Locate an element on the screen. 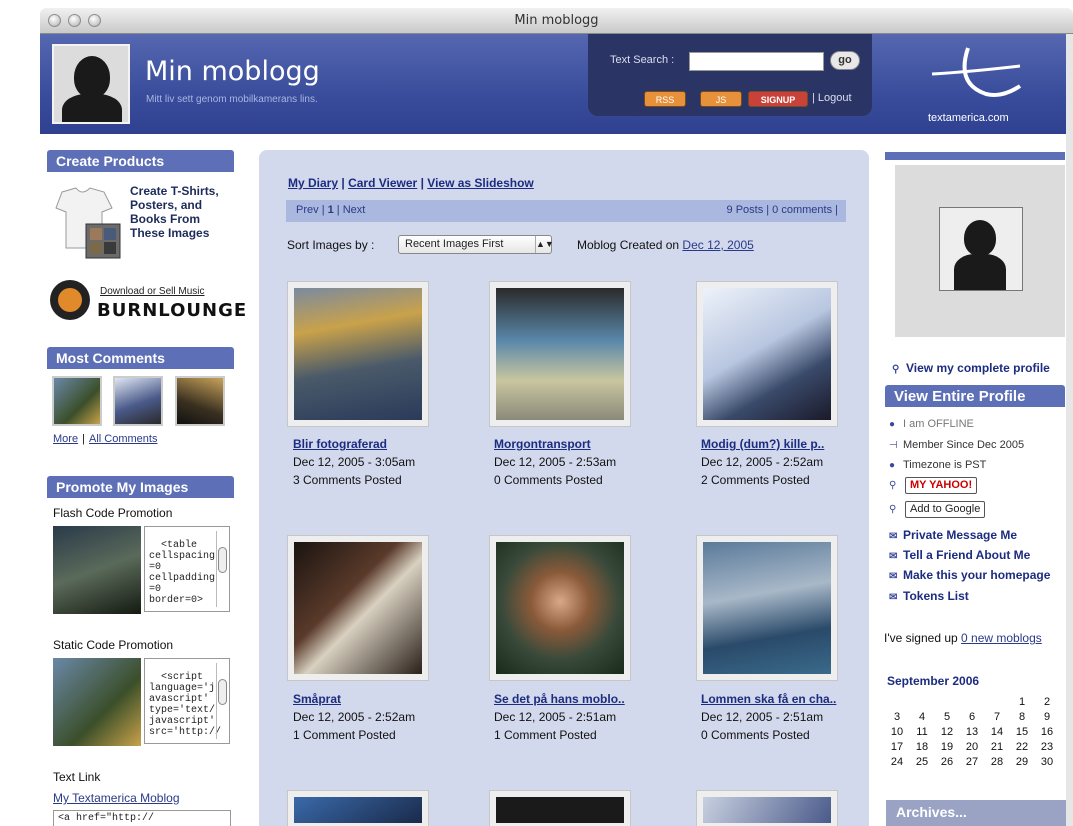 The image size is (1073, 826). text-link-code-field: <a href="http:// is located at coordinates (142, 818).